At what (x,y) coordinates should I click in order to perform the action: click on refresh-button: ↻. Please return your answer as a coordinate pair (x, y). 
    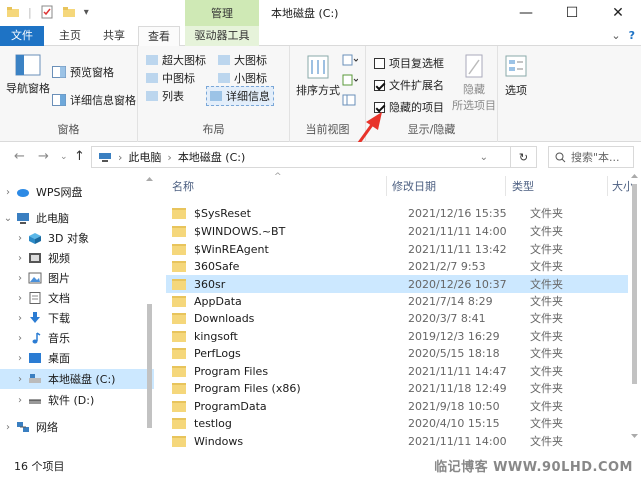
    Looking at the image, I should click on (524, 157).